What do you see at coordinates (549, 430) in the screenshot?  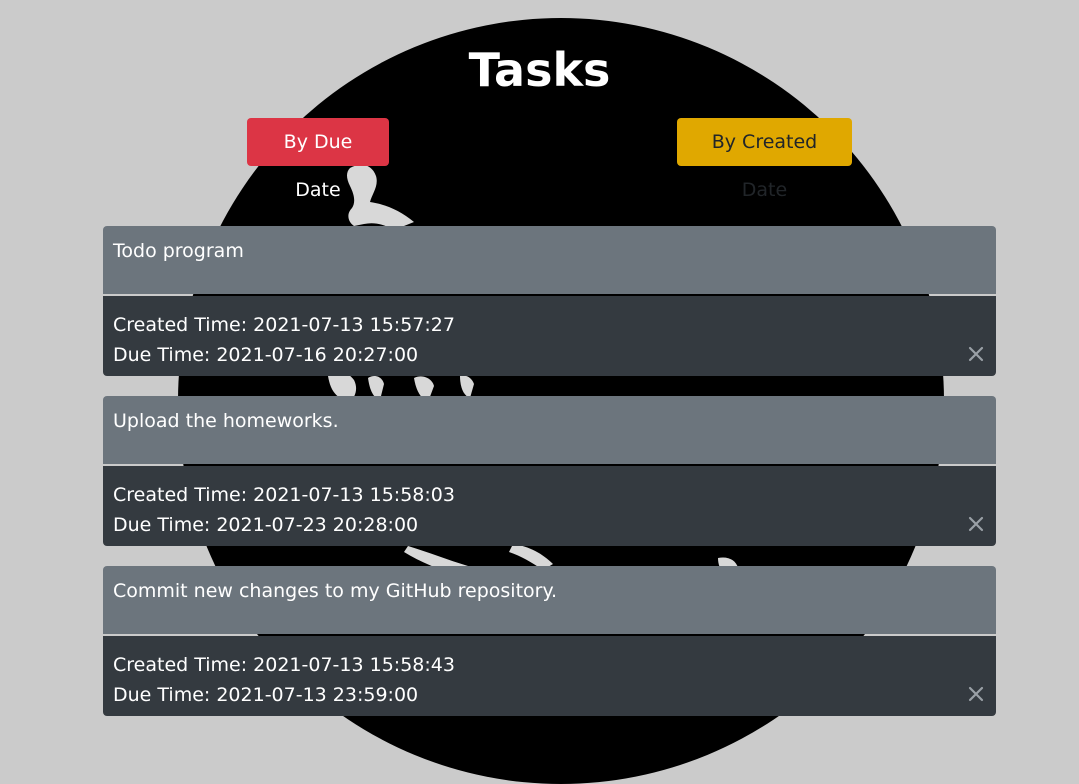 I see `task-title: Upload the homeworks.` at bounding box center [549, 430].